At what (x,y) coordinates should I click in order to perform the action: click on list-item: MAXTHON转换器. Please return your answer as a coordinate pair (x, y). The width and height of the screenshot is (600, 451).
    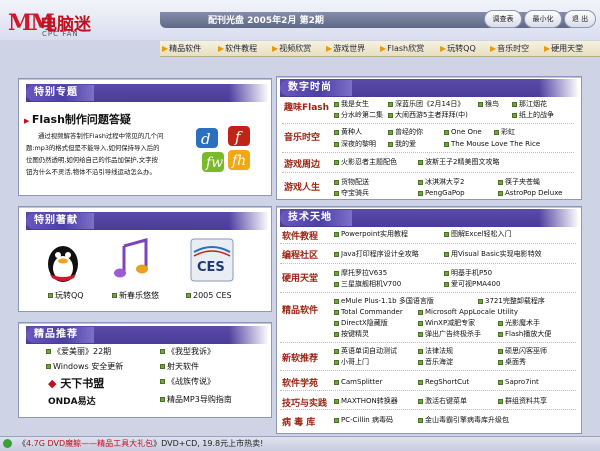
    Looking at the image, I should click on (366, 401).